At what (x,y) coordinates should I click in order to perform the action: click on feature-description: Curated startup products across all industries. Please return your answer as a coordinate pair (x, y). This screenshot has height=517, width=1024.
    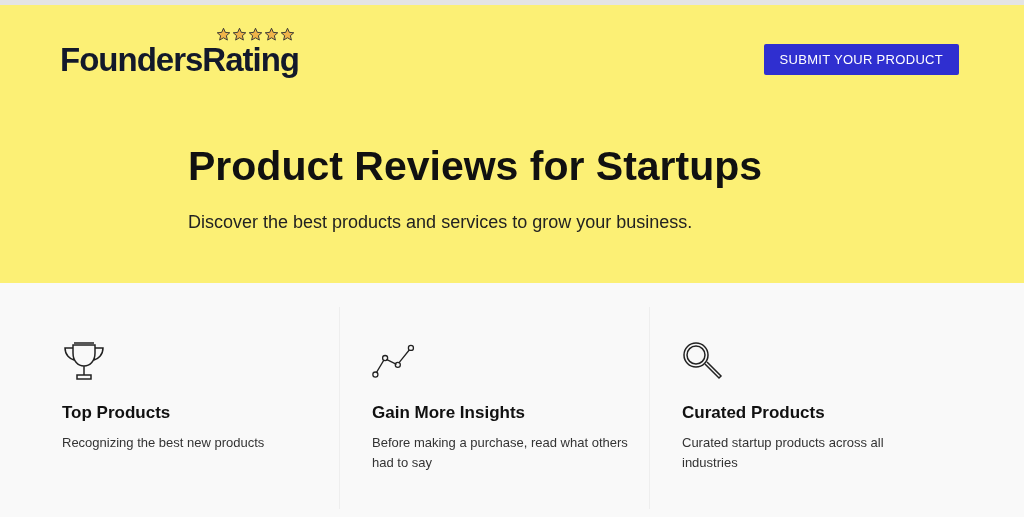
    Looking at the image, I should click on (783, 453).